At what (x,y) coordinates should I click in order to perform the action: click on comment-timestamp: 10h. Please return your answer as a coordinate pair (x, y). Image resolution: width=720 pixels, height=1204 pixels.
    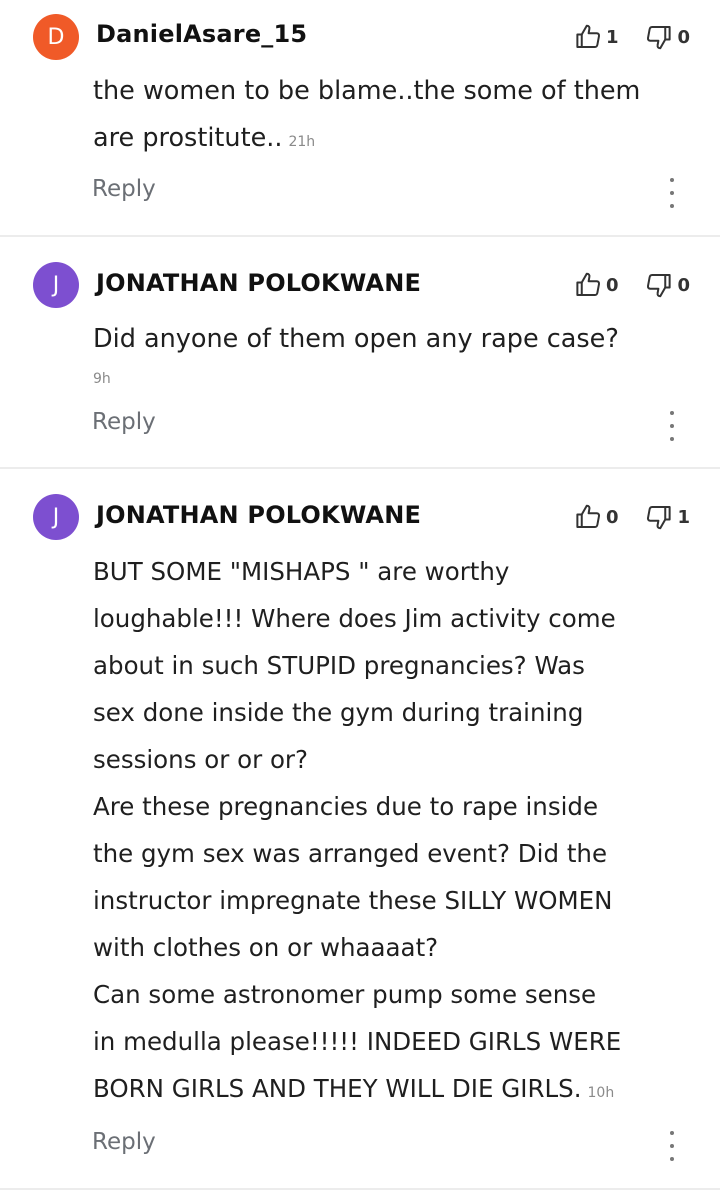
    Looking at the image, I should click on (601, 1093).